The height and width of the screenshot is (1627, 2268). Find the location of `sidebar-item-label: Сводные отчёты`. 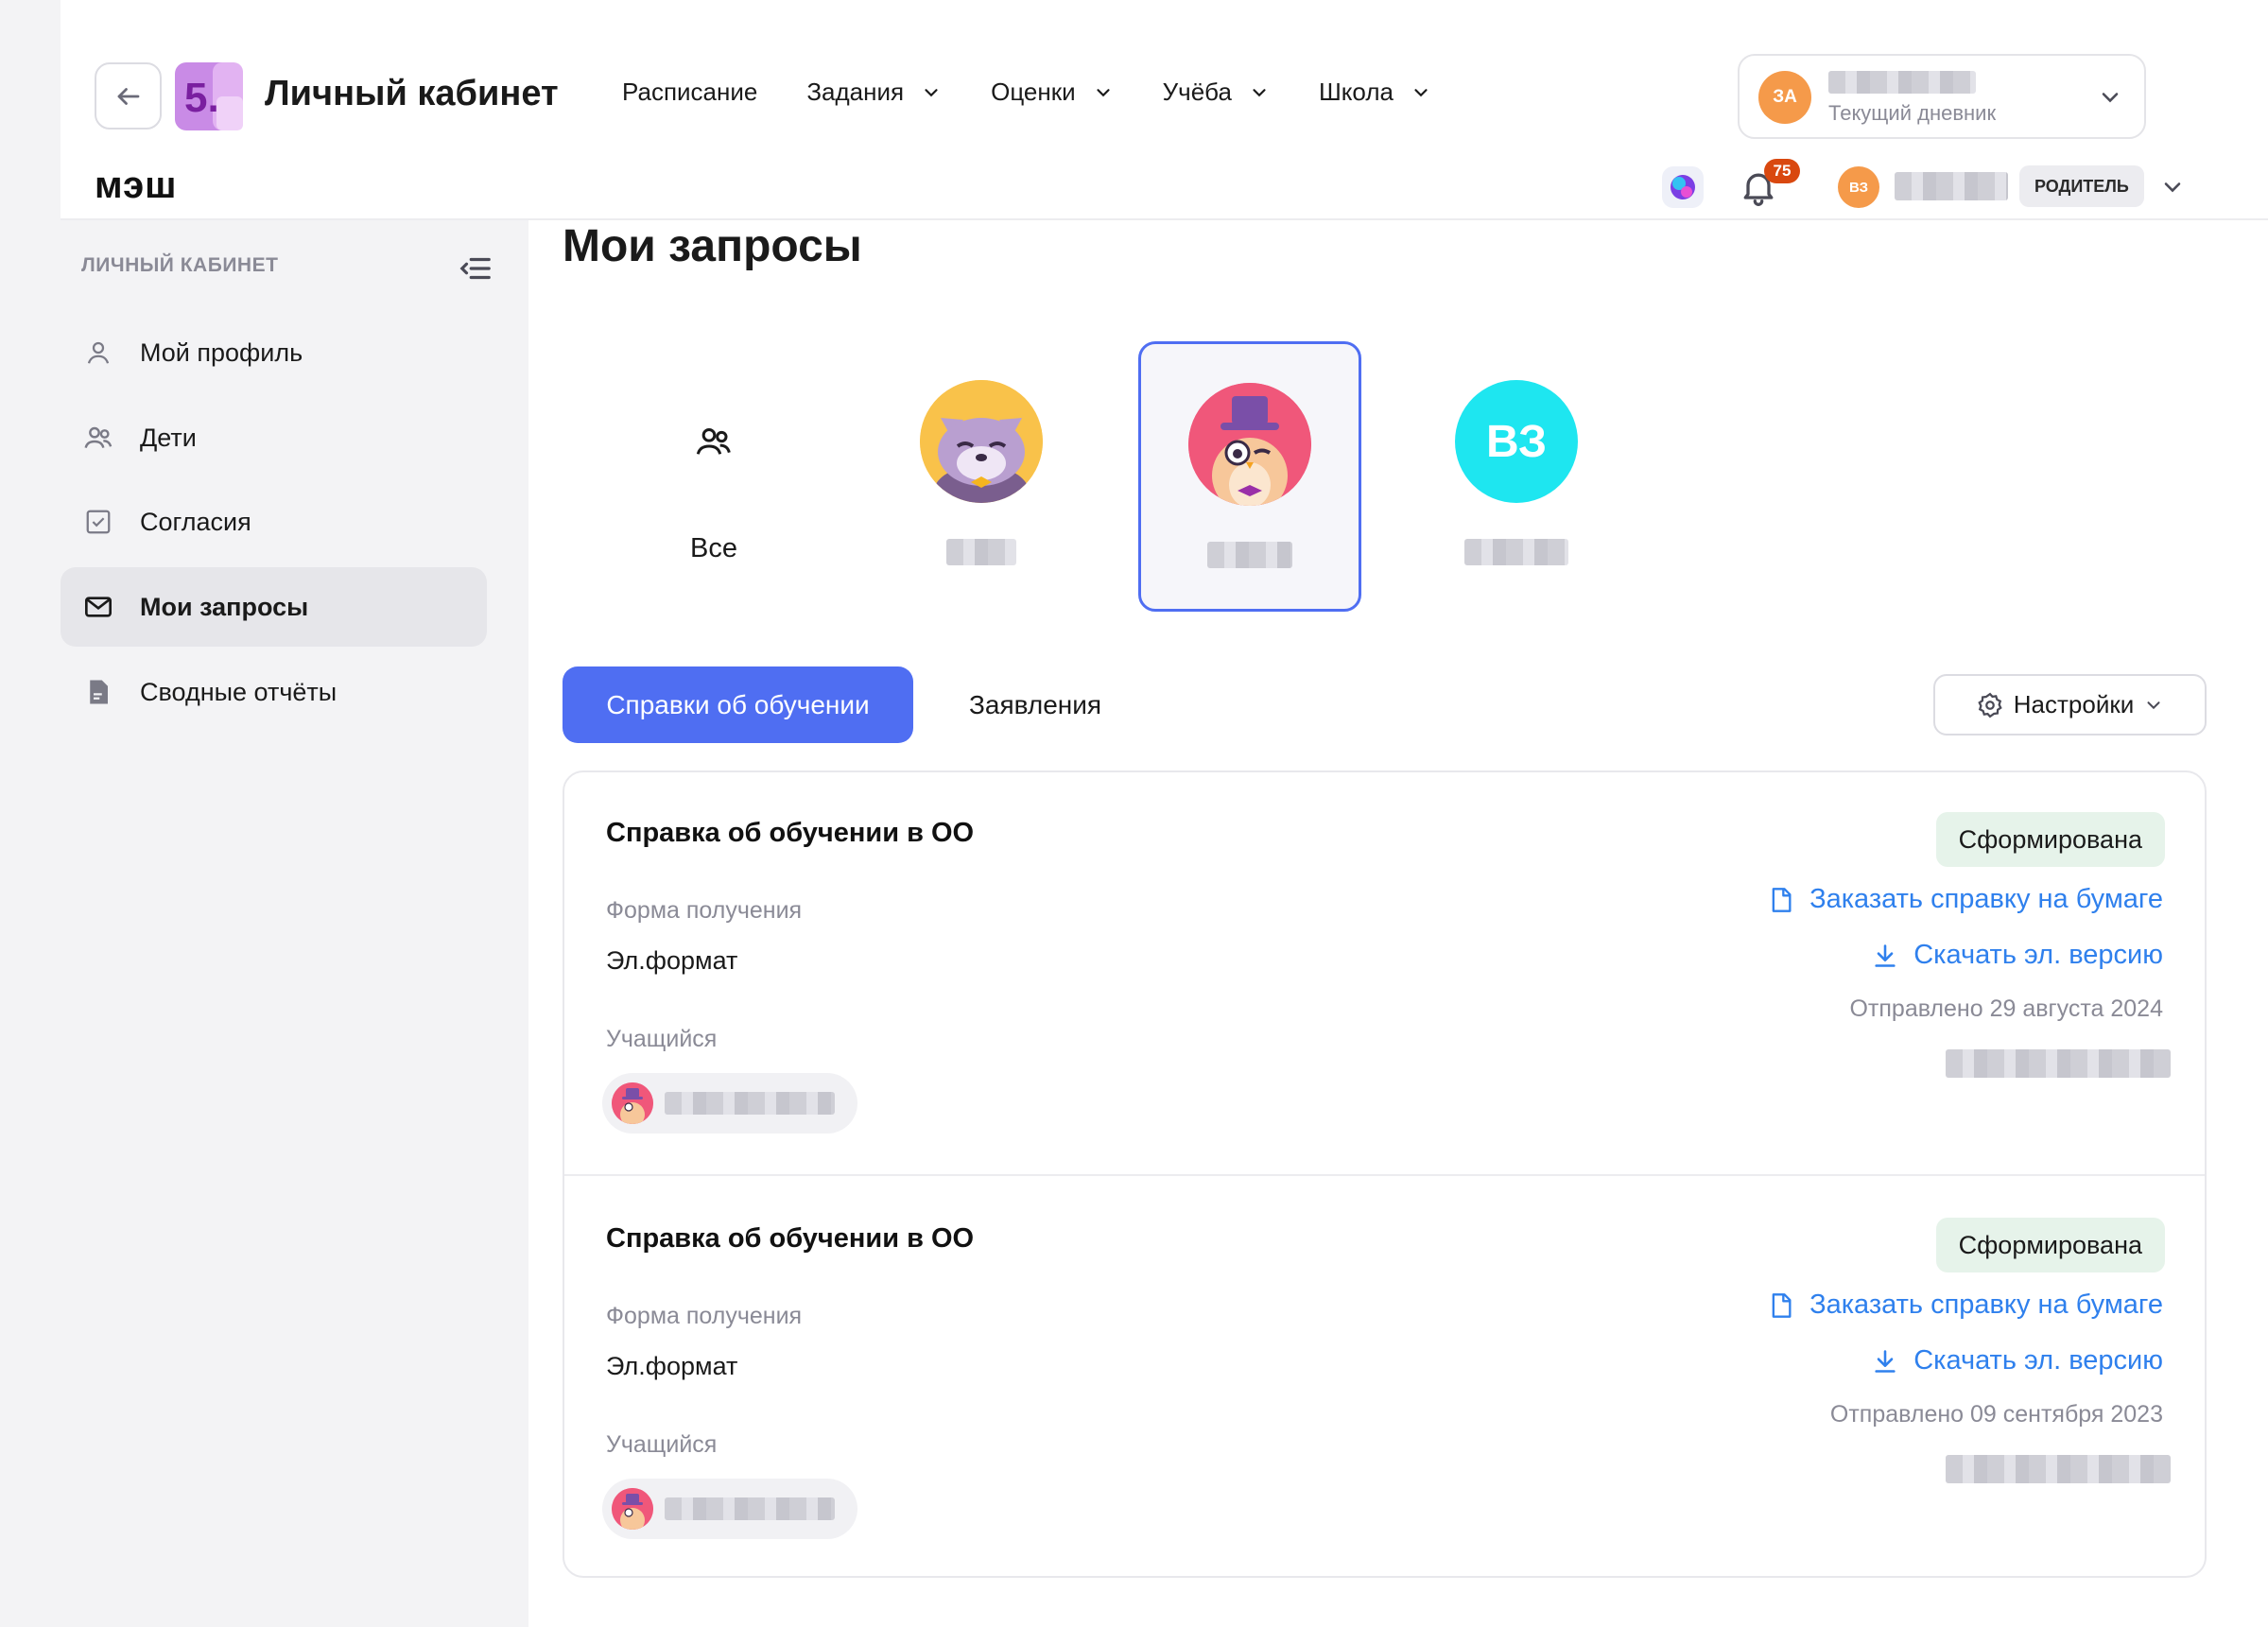

sidebar-item-label: Сводные отчёты is located at coordinates (239, 691).